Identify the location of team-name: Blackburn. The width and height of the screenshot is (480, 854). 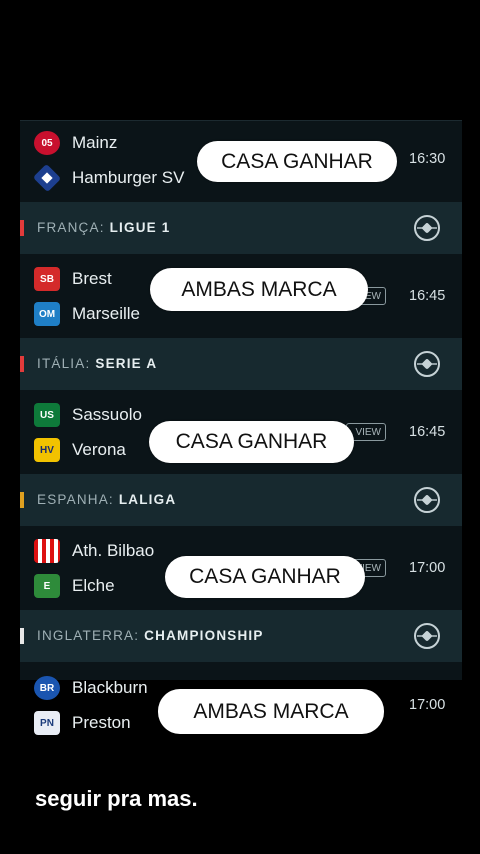
(110, 687).